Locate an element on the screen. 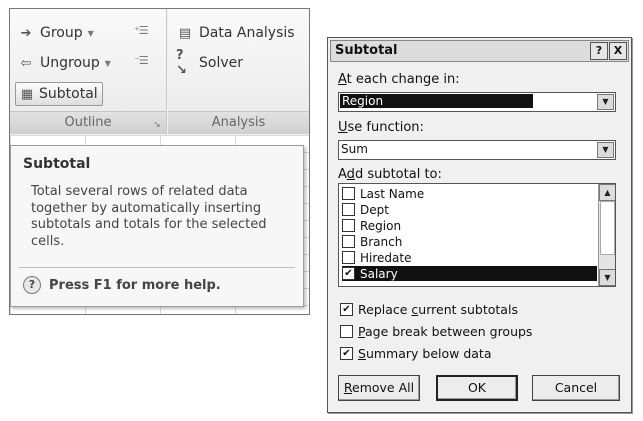  group-button: ➔ Group ▼ is located at coordinates (55, 33).